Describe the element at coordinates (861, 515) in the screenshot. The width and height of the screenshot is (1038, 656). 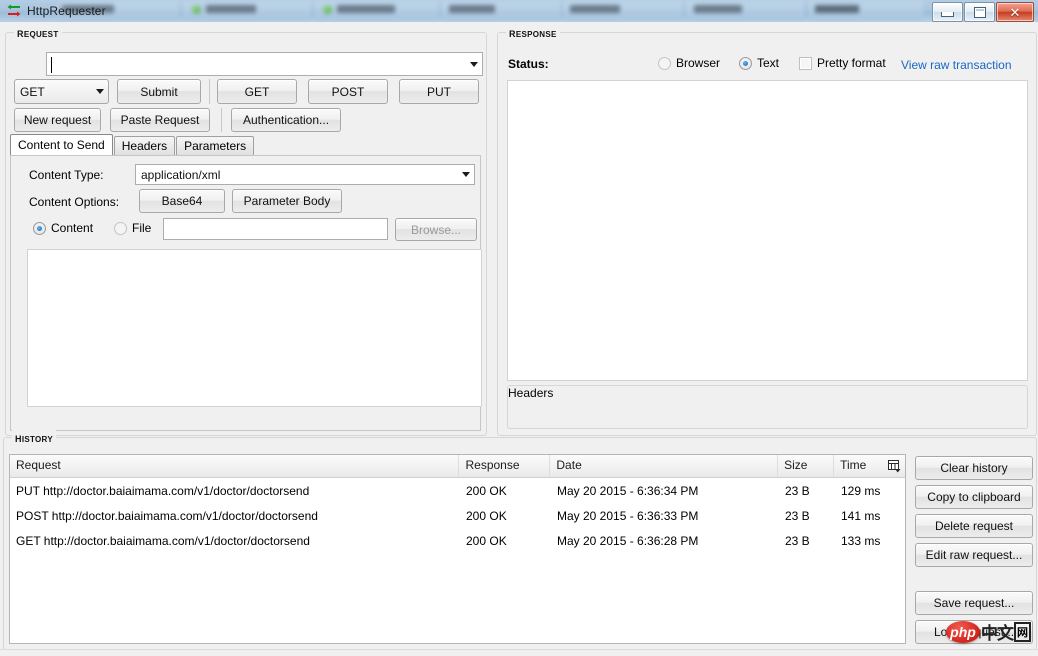
I see `cell-time: 141 ms` at that location.